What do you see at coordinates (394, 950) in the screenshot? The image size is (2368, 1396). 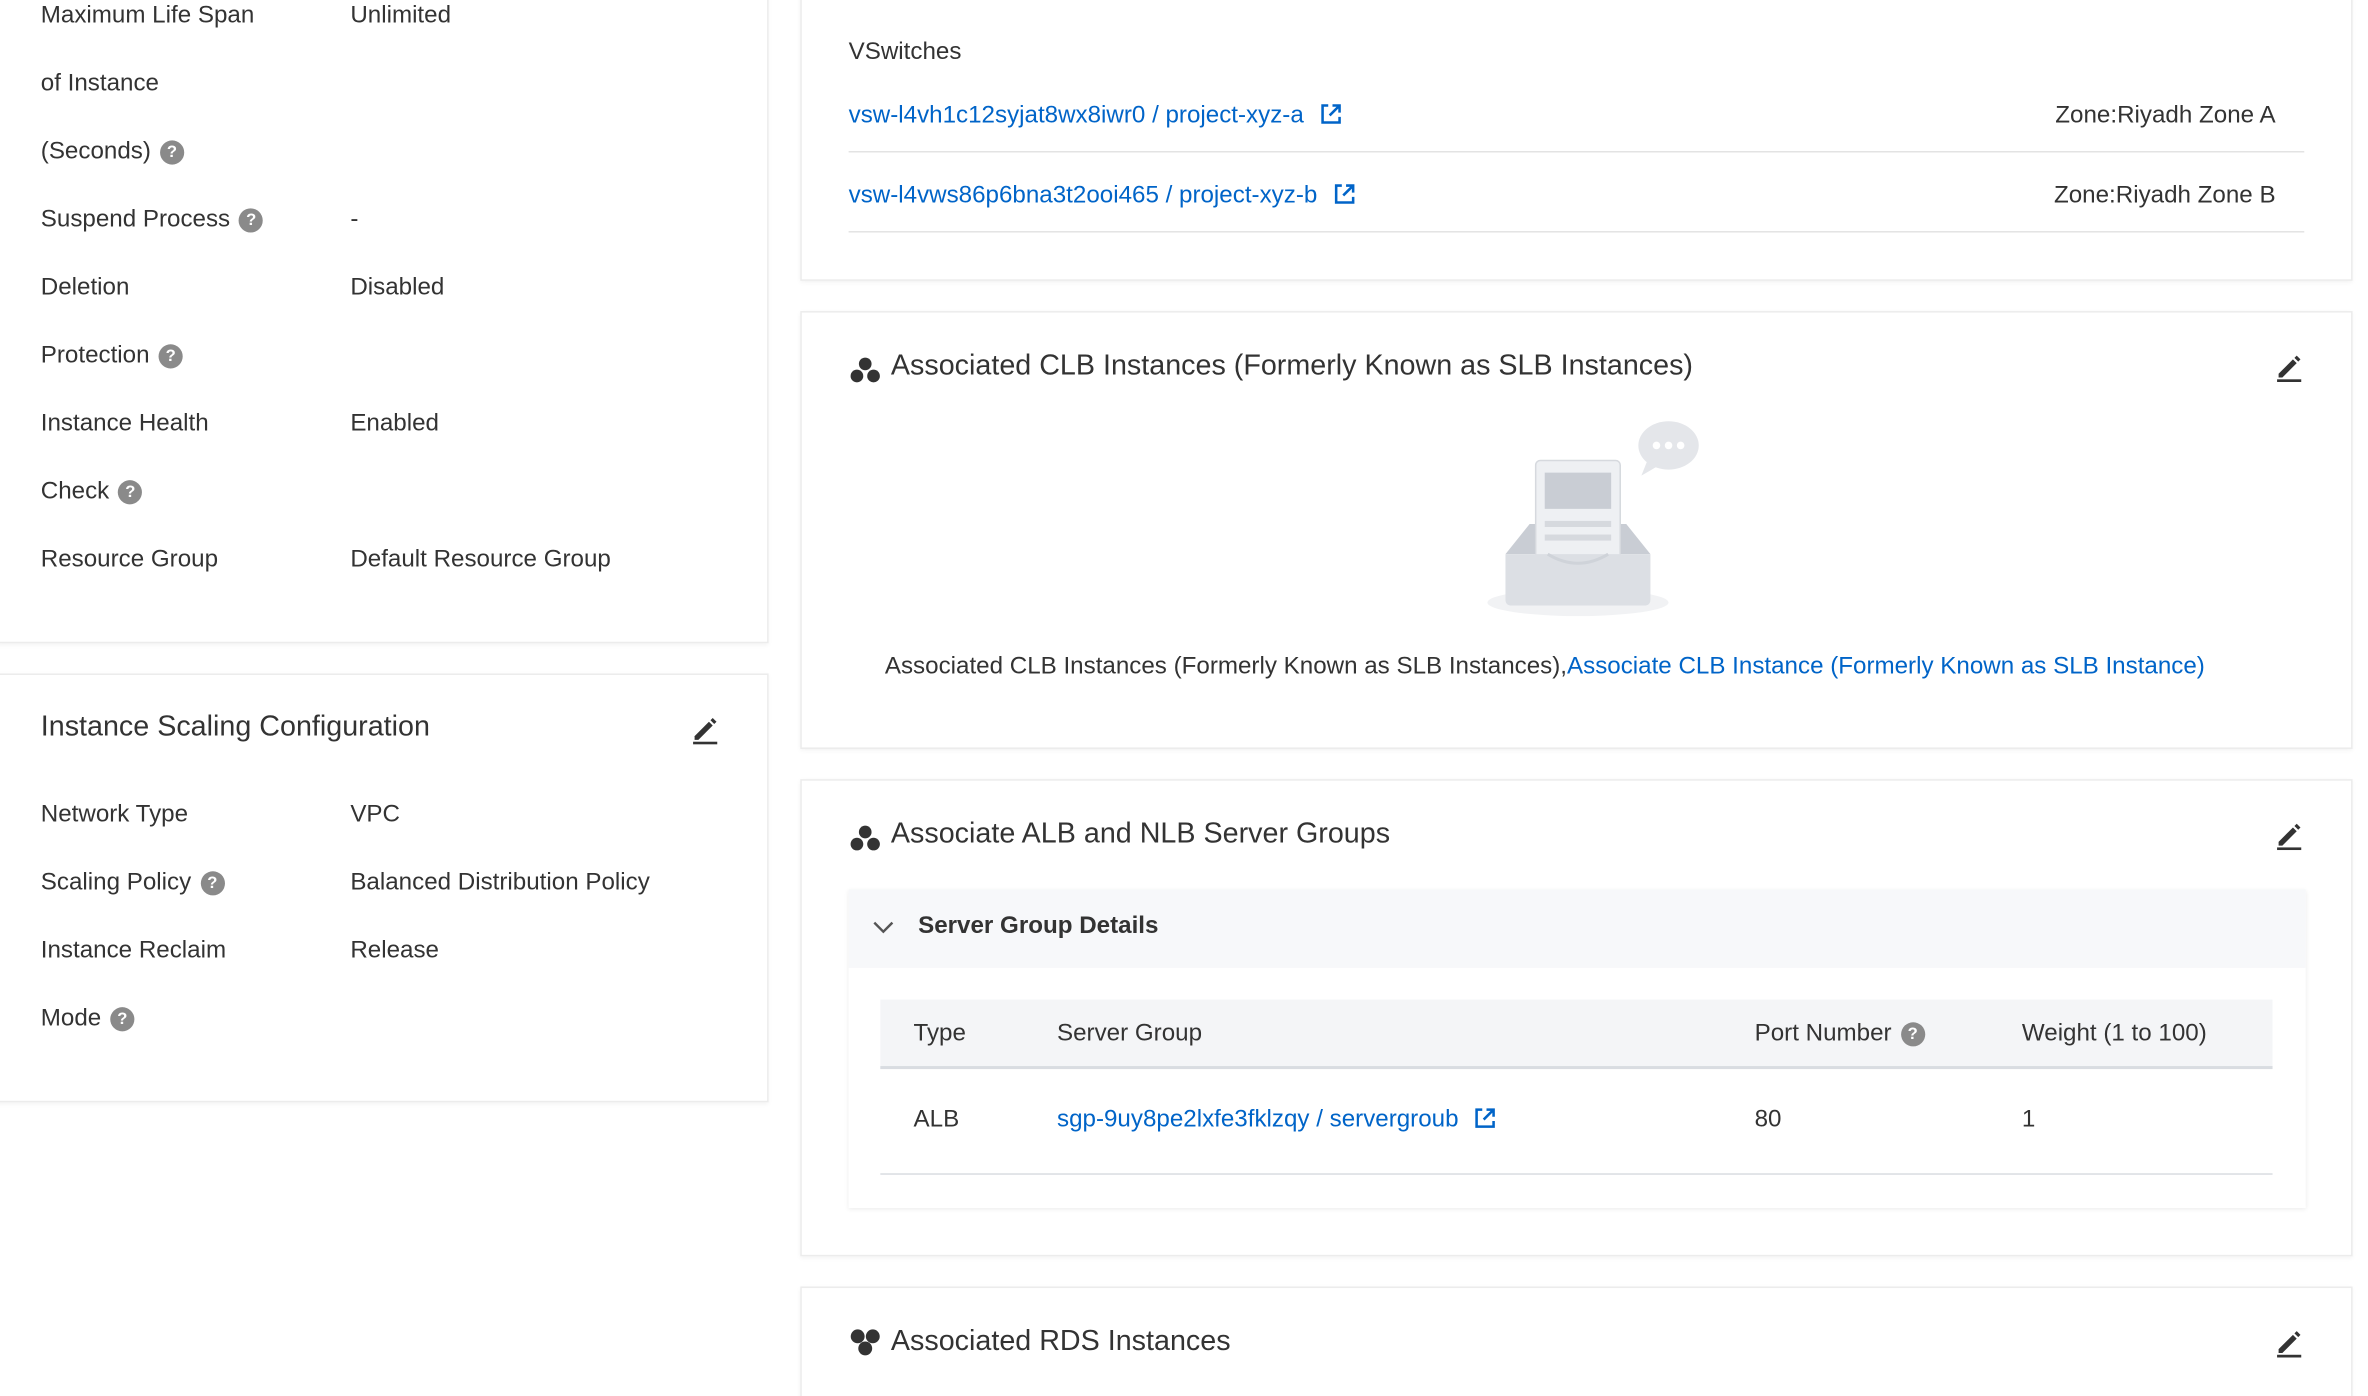 I see `scaling-value-reclaim-mode: Release` at bounding box center [394, 950].